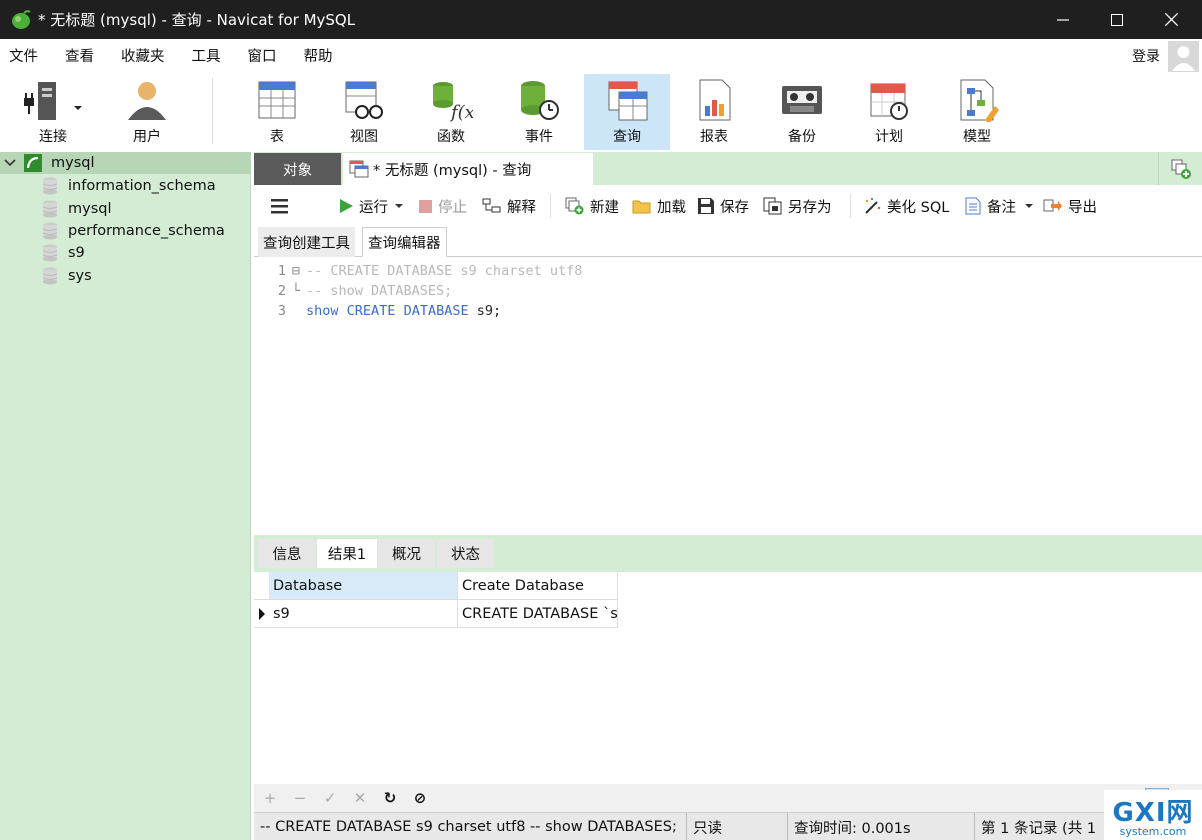  What do you see at coordinates (347, 553) in the screenshot?
I see `tab-result-1: 结果1` at bounding box center [347, 553].